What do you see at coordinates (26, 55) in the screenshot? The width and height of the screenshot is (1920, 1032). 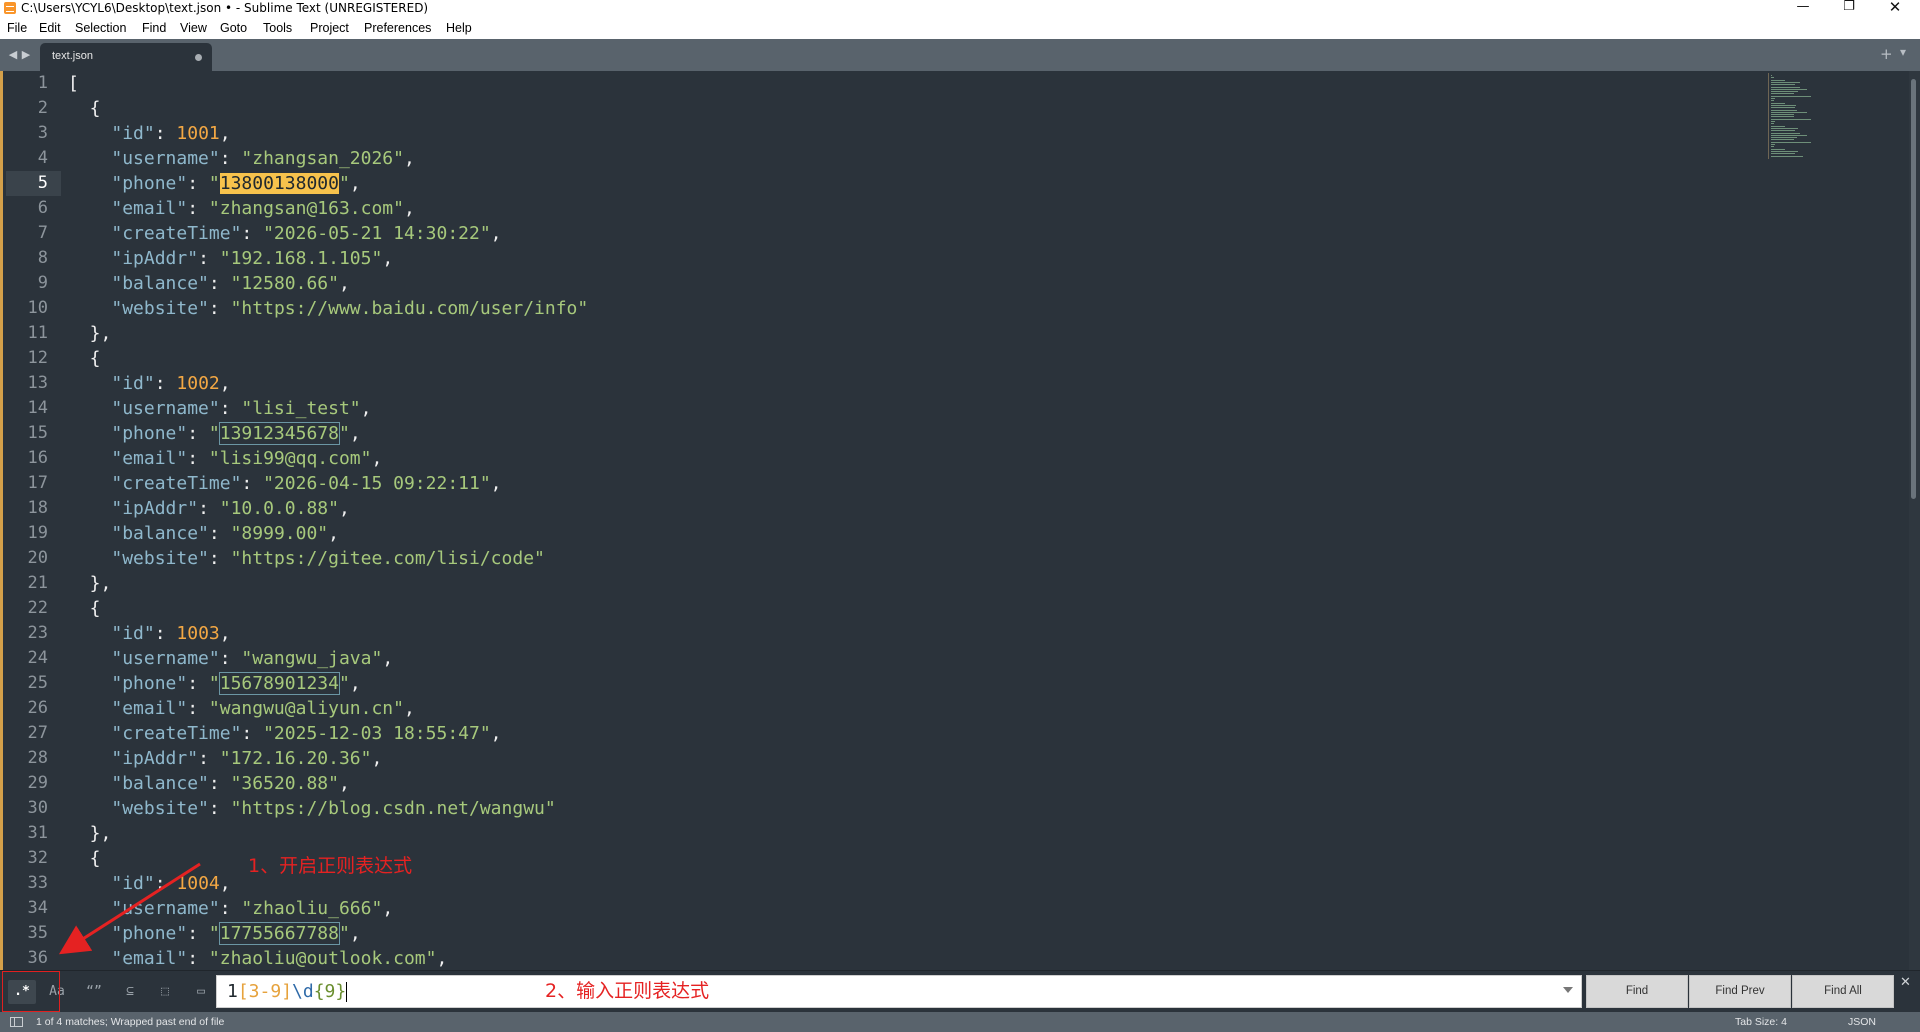 I see `tab-forward-arrow-icon: ▶` at bounding box center [26, 55].